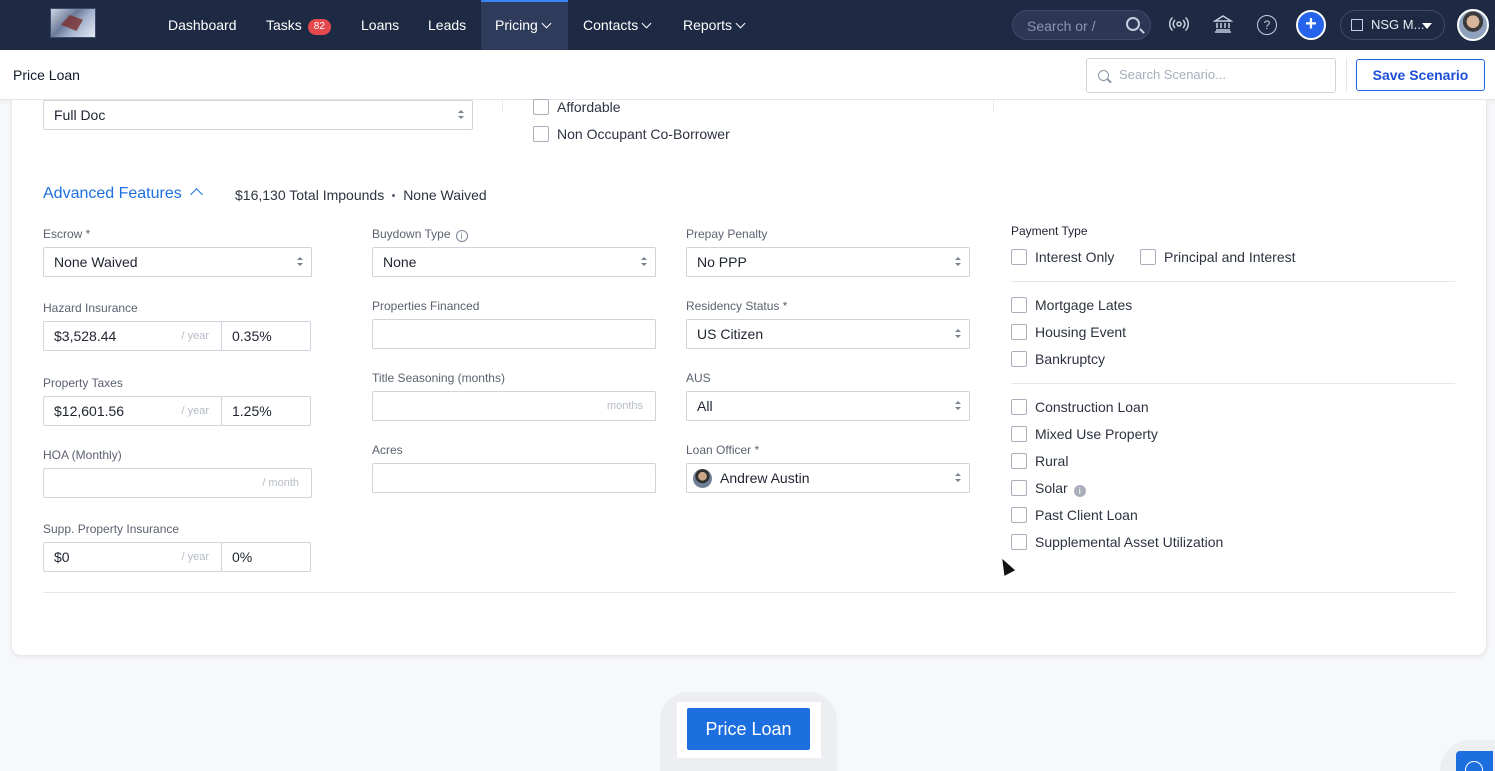  Describe the element at coordinates (1218, 258) in the screenshot. I see `principal-and-interest-checkbox: Principal and Interest` at that location.